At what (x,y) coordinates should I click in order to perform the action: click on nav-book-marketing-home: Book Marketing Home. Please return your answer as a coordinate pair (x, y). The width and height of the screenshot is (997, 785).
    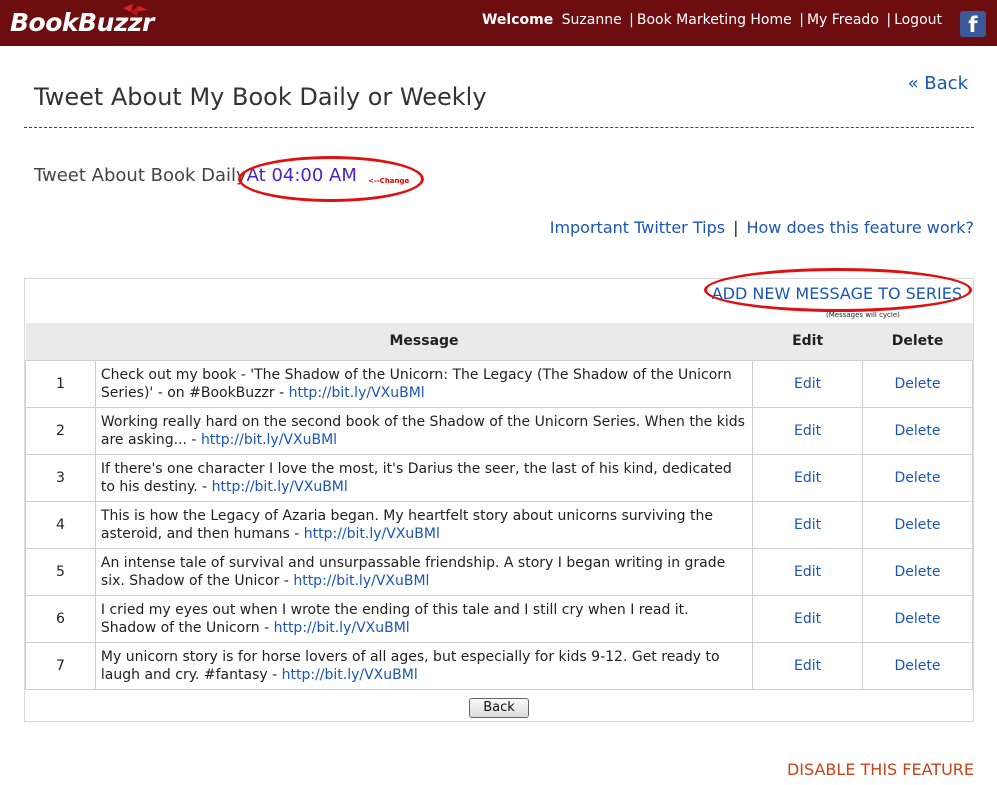
    Looking at the image, I should click on (714, 20).